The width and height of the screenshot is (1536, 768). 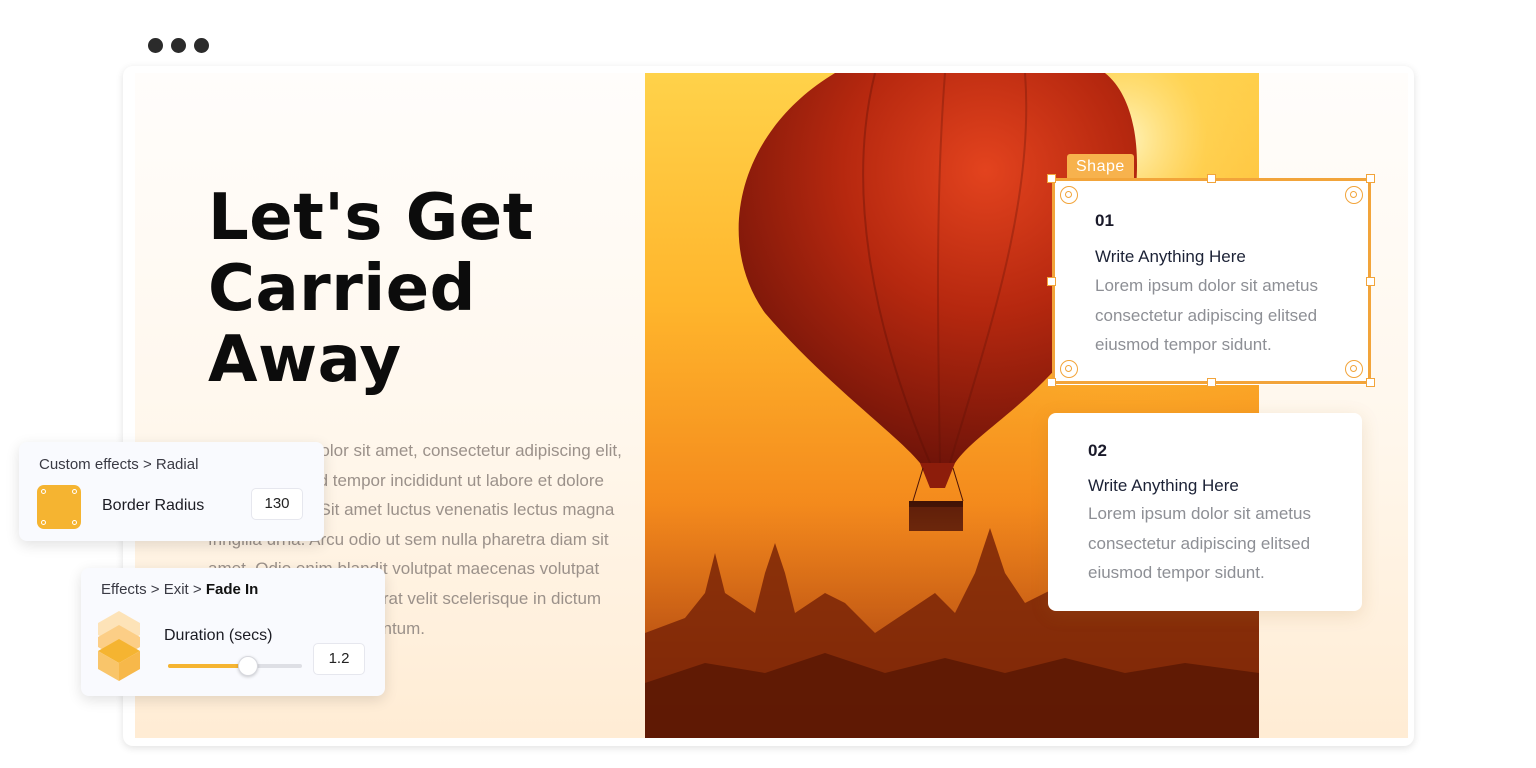 I want to click on breadcrumb: Effects > Exit > Fade In, so click(x=179, y=589).